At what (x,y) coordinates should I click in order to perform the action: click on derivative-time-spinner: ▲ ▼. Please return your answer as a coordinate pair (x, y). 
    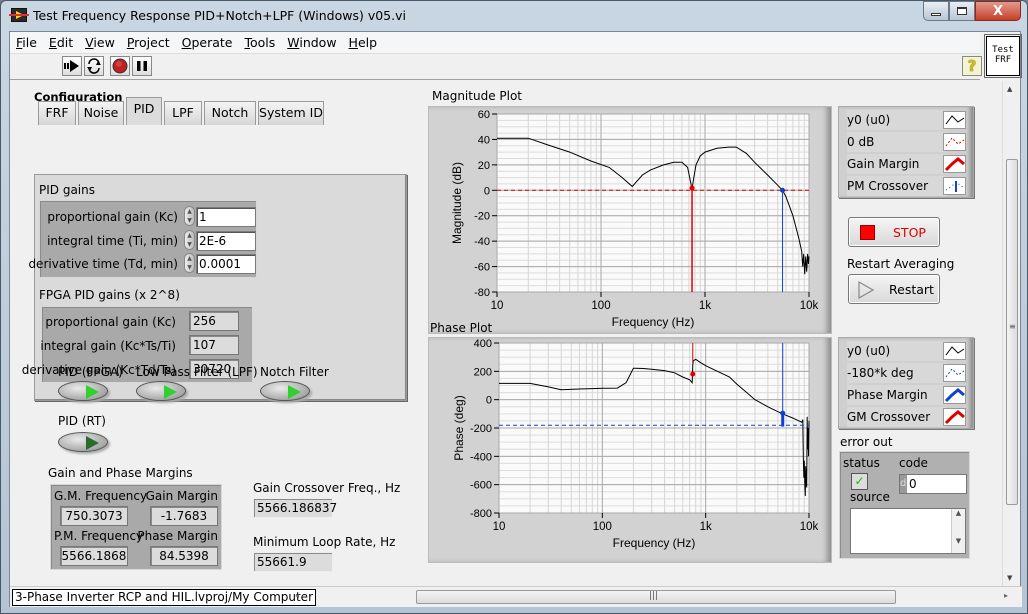
    Looking at the image, I should click on (189, 263).